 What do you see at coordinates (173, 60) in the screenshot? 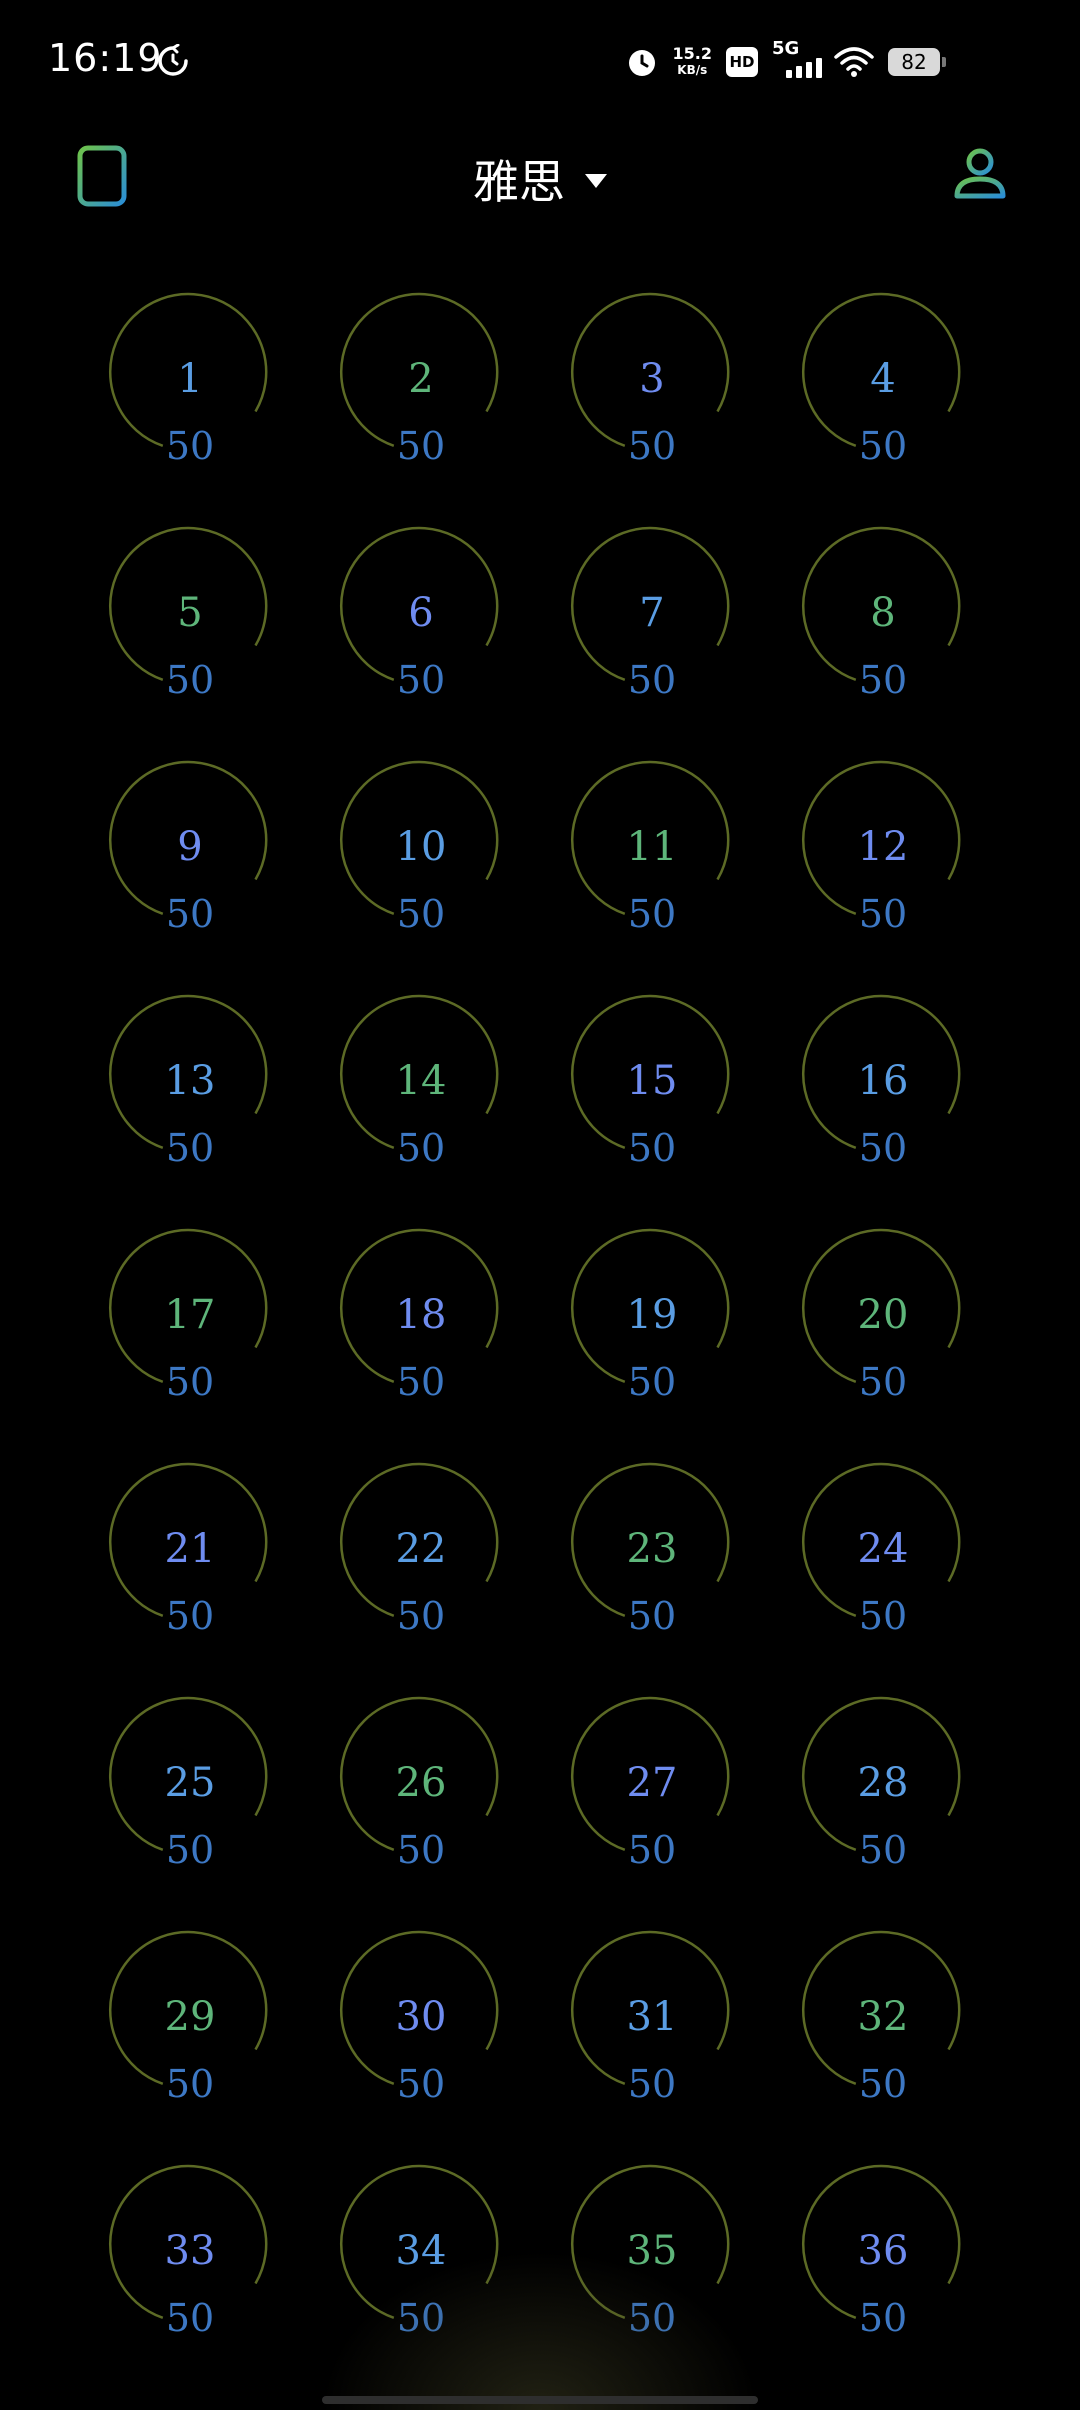
I see `sync-icon` at bounding box center [173, 60].